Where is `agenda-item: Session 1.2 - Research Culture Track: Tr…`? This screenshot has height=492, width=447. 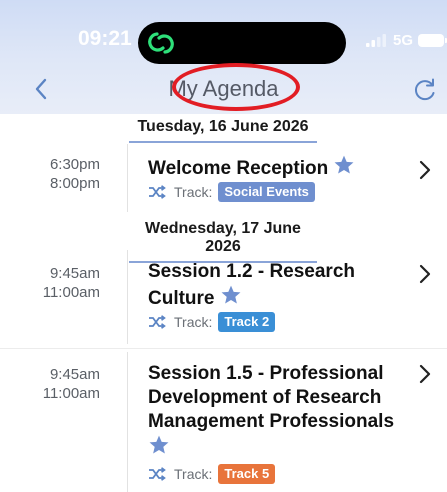
agenda-item: Session 1.2 - Research Culture Track: Tr… is located at coordinates (277, 297).